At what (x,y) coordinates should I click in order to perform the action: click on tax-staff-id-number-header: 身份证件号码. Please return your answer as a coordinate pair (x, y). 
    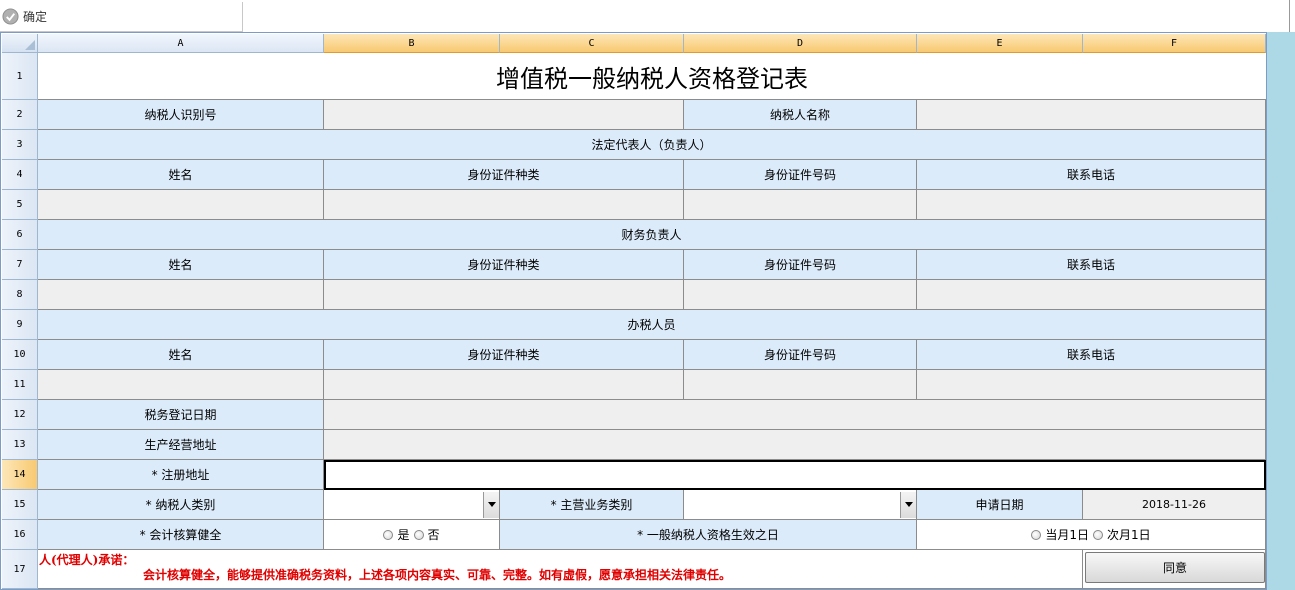
    Looking at the image, I should click on (800, 355).